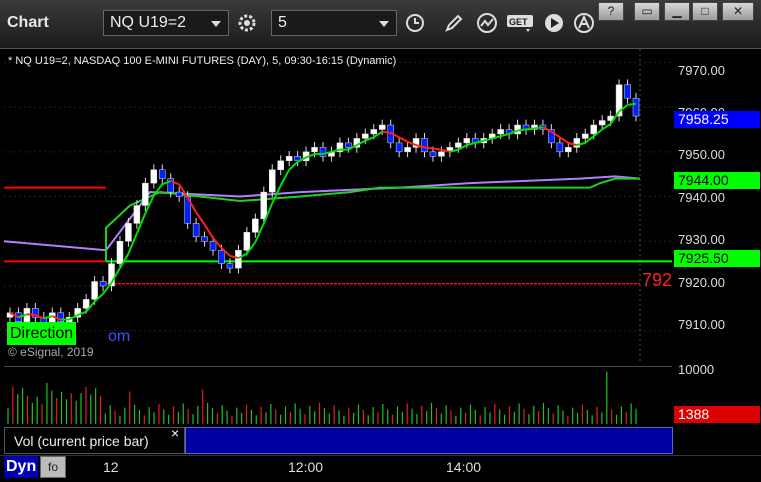 This screenshot has height=482, width=761. Describe the element at coordinates (611, 11) in the screenshot. I see `help-button: ?` at that location.